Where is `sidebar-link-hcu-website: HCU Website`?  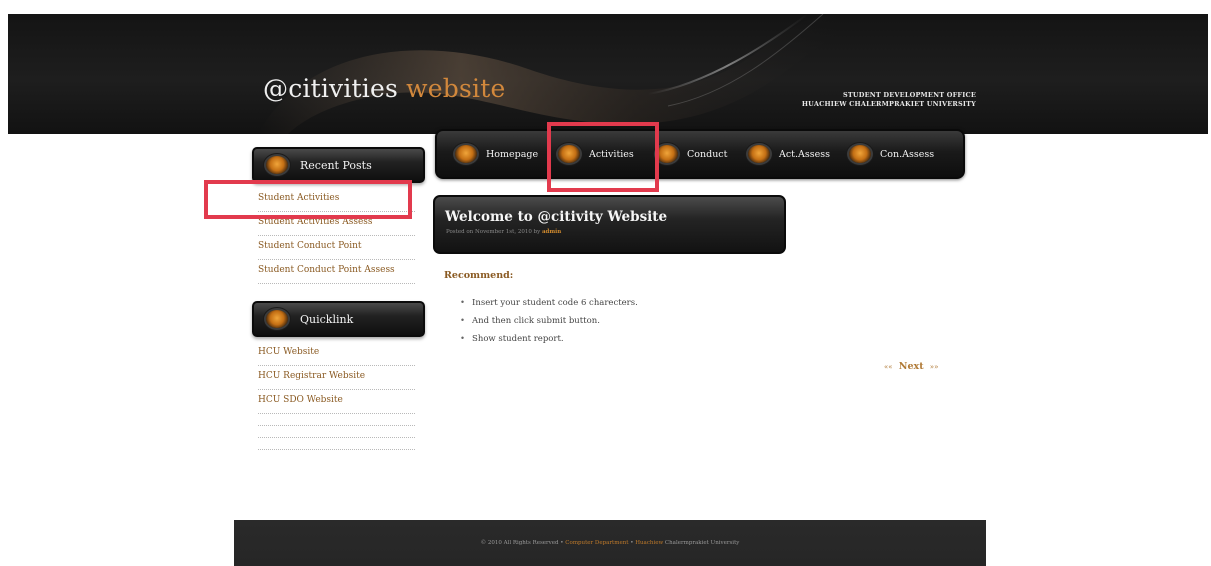 sidebar-link-hcu-website: HCU Website is located at coordinates (336, 354).